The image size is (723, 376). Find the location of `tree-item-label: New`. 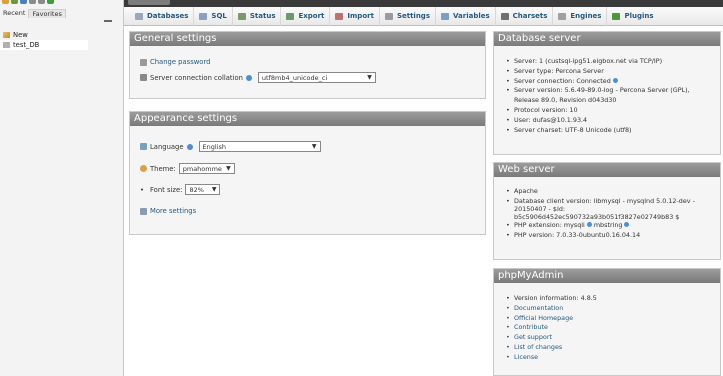

tree-item-label: New is located at coordinates (20, 35).